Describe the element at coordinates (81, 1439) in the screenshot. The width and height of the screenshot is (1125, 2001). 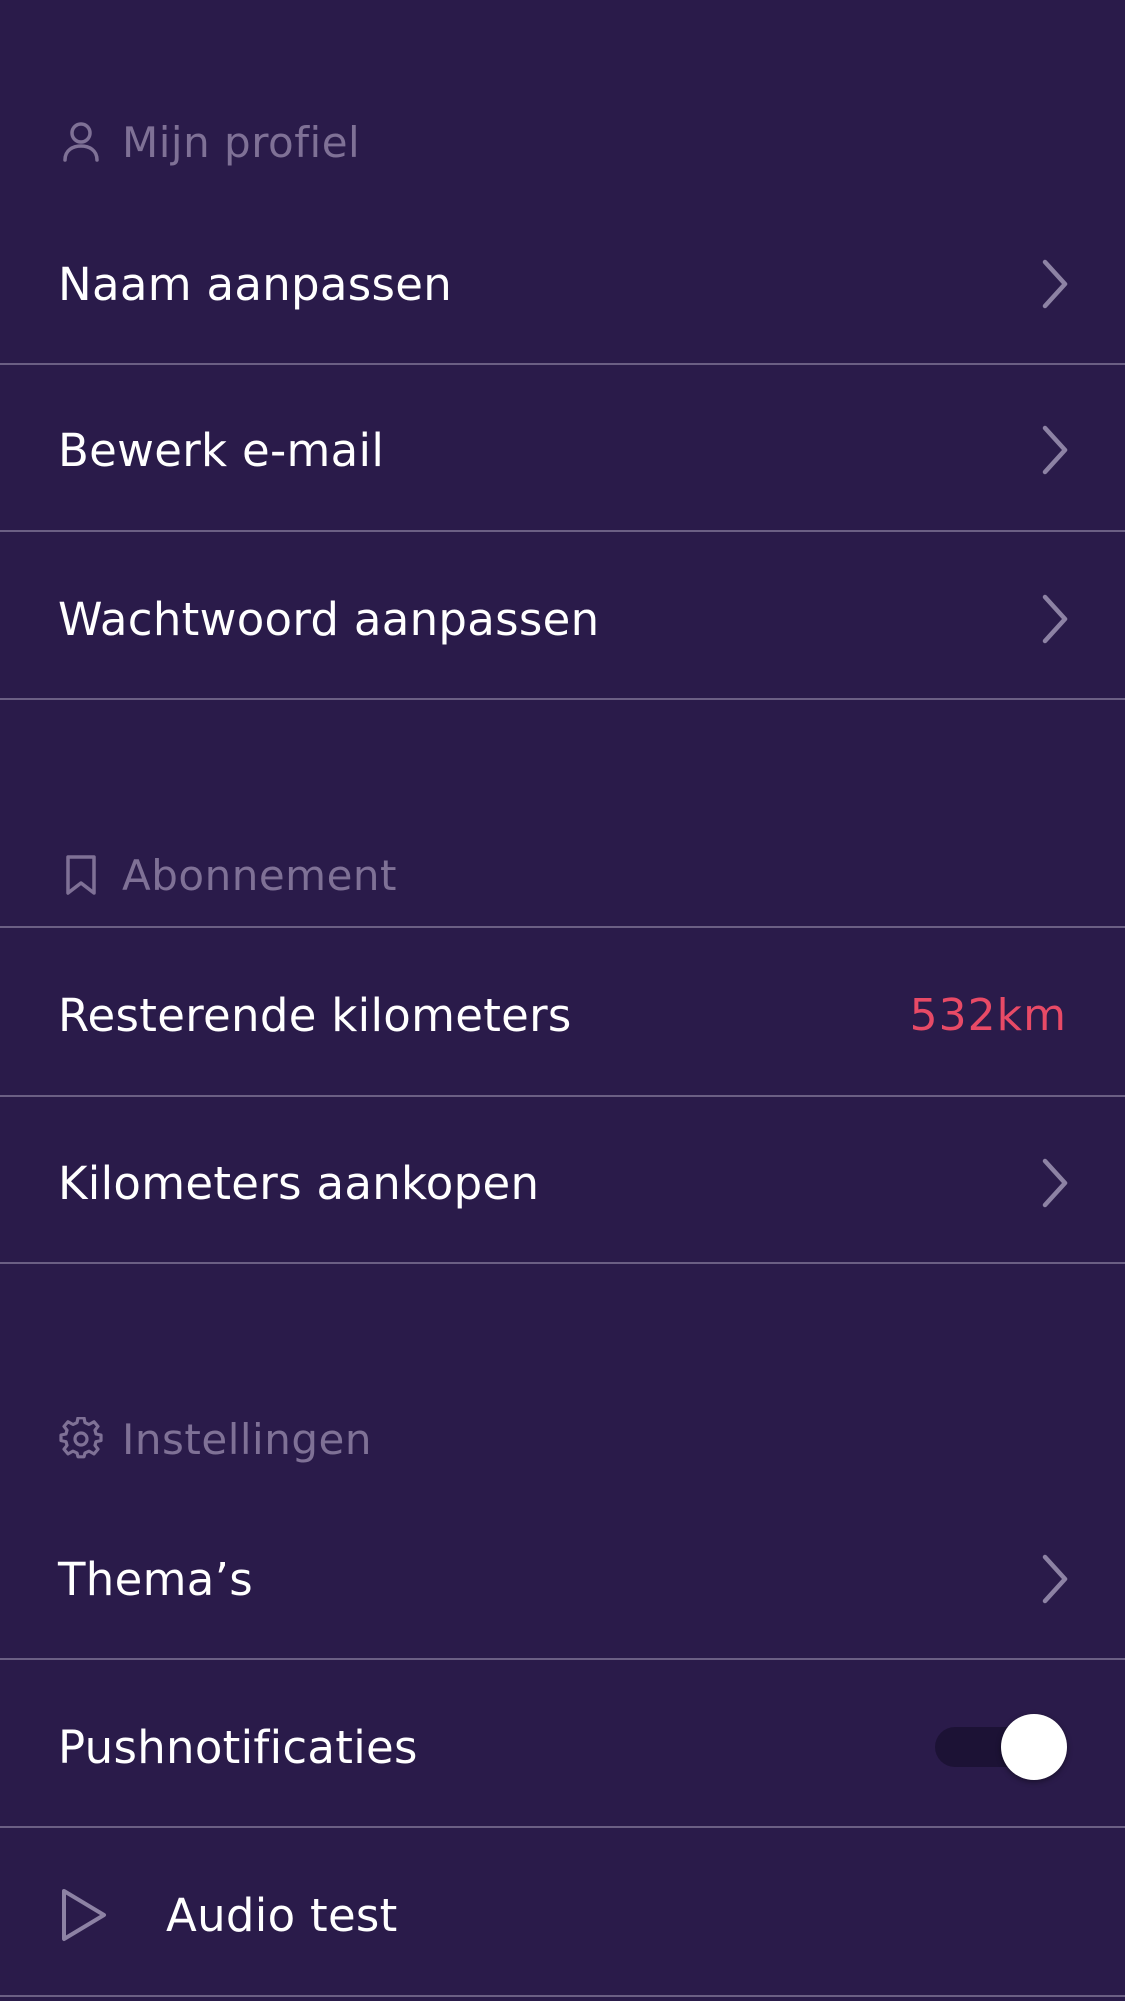
I see `gear-icon` at that location.